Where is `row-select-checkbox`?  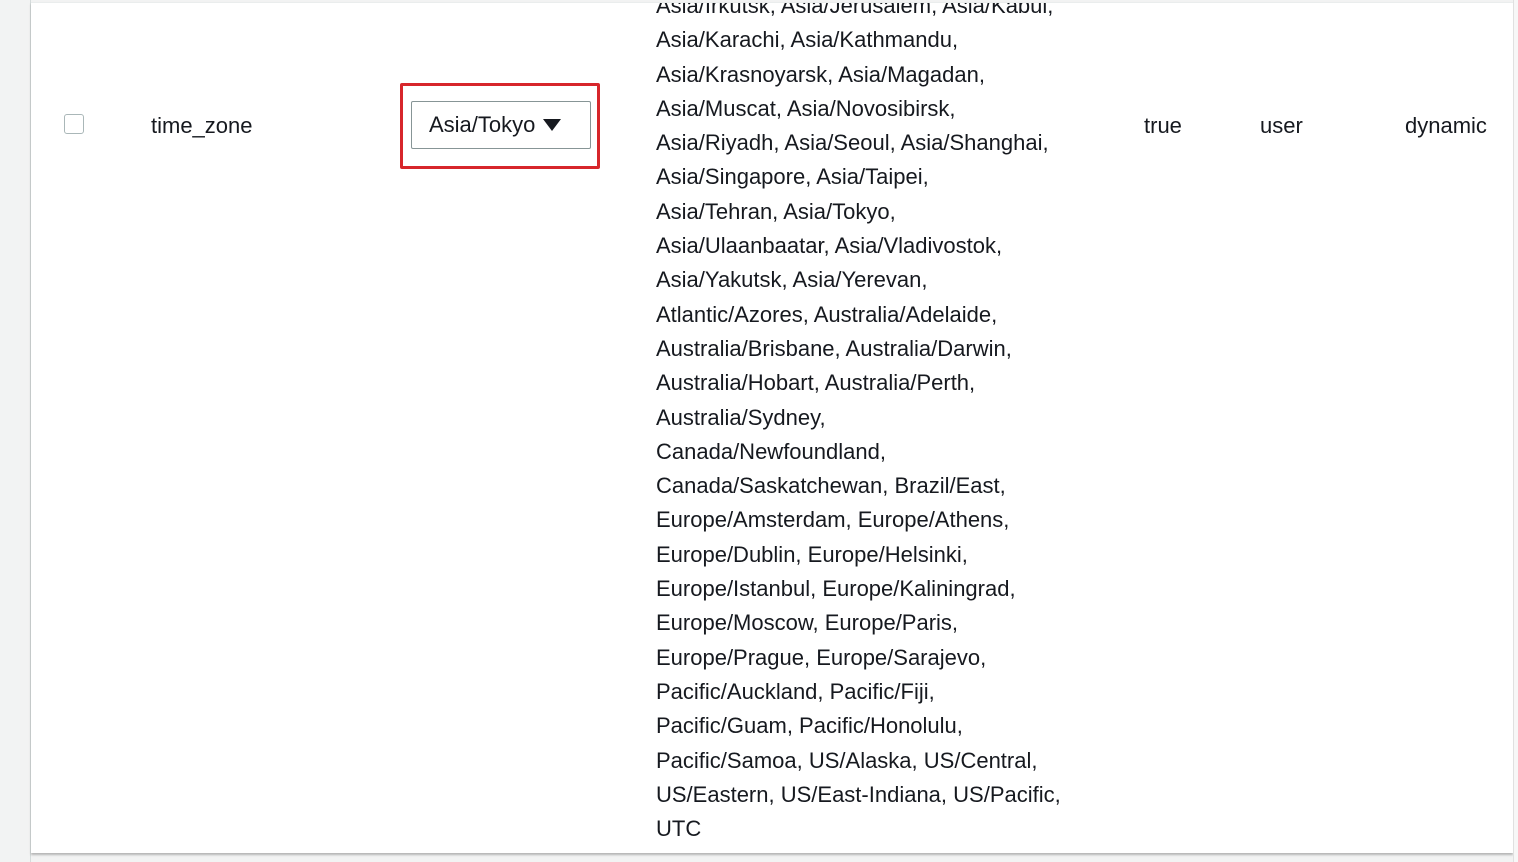 row-select-checkbox is located at coordinates (74, 124).